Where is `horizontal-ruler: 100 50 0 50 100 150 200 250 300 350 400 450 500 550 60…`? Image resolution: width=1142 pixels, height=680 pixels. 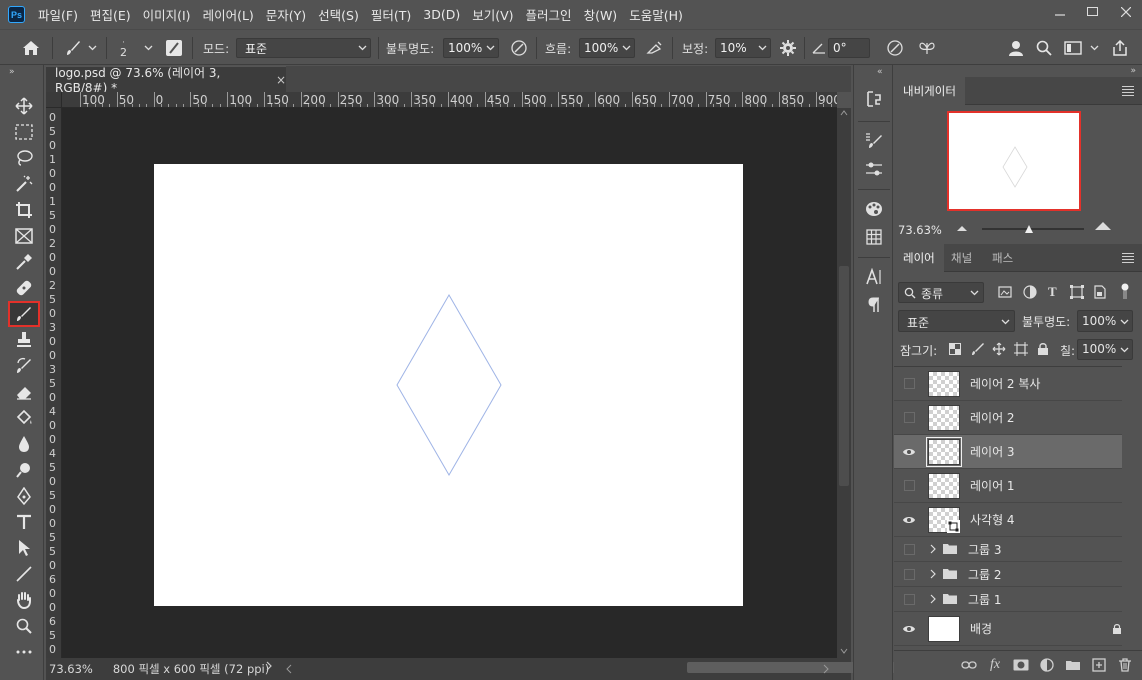
horizontal-ruler: 100 50 0 50 100 150 200 250 300 350 400 450 500 550 60… is located at coordinates (449, 100).